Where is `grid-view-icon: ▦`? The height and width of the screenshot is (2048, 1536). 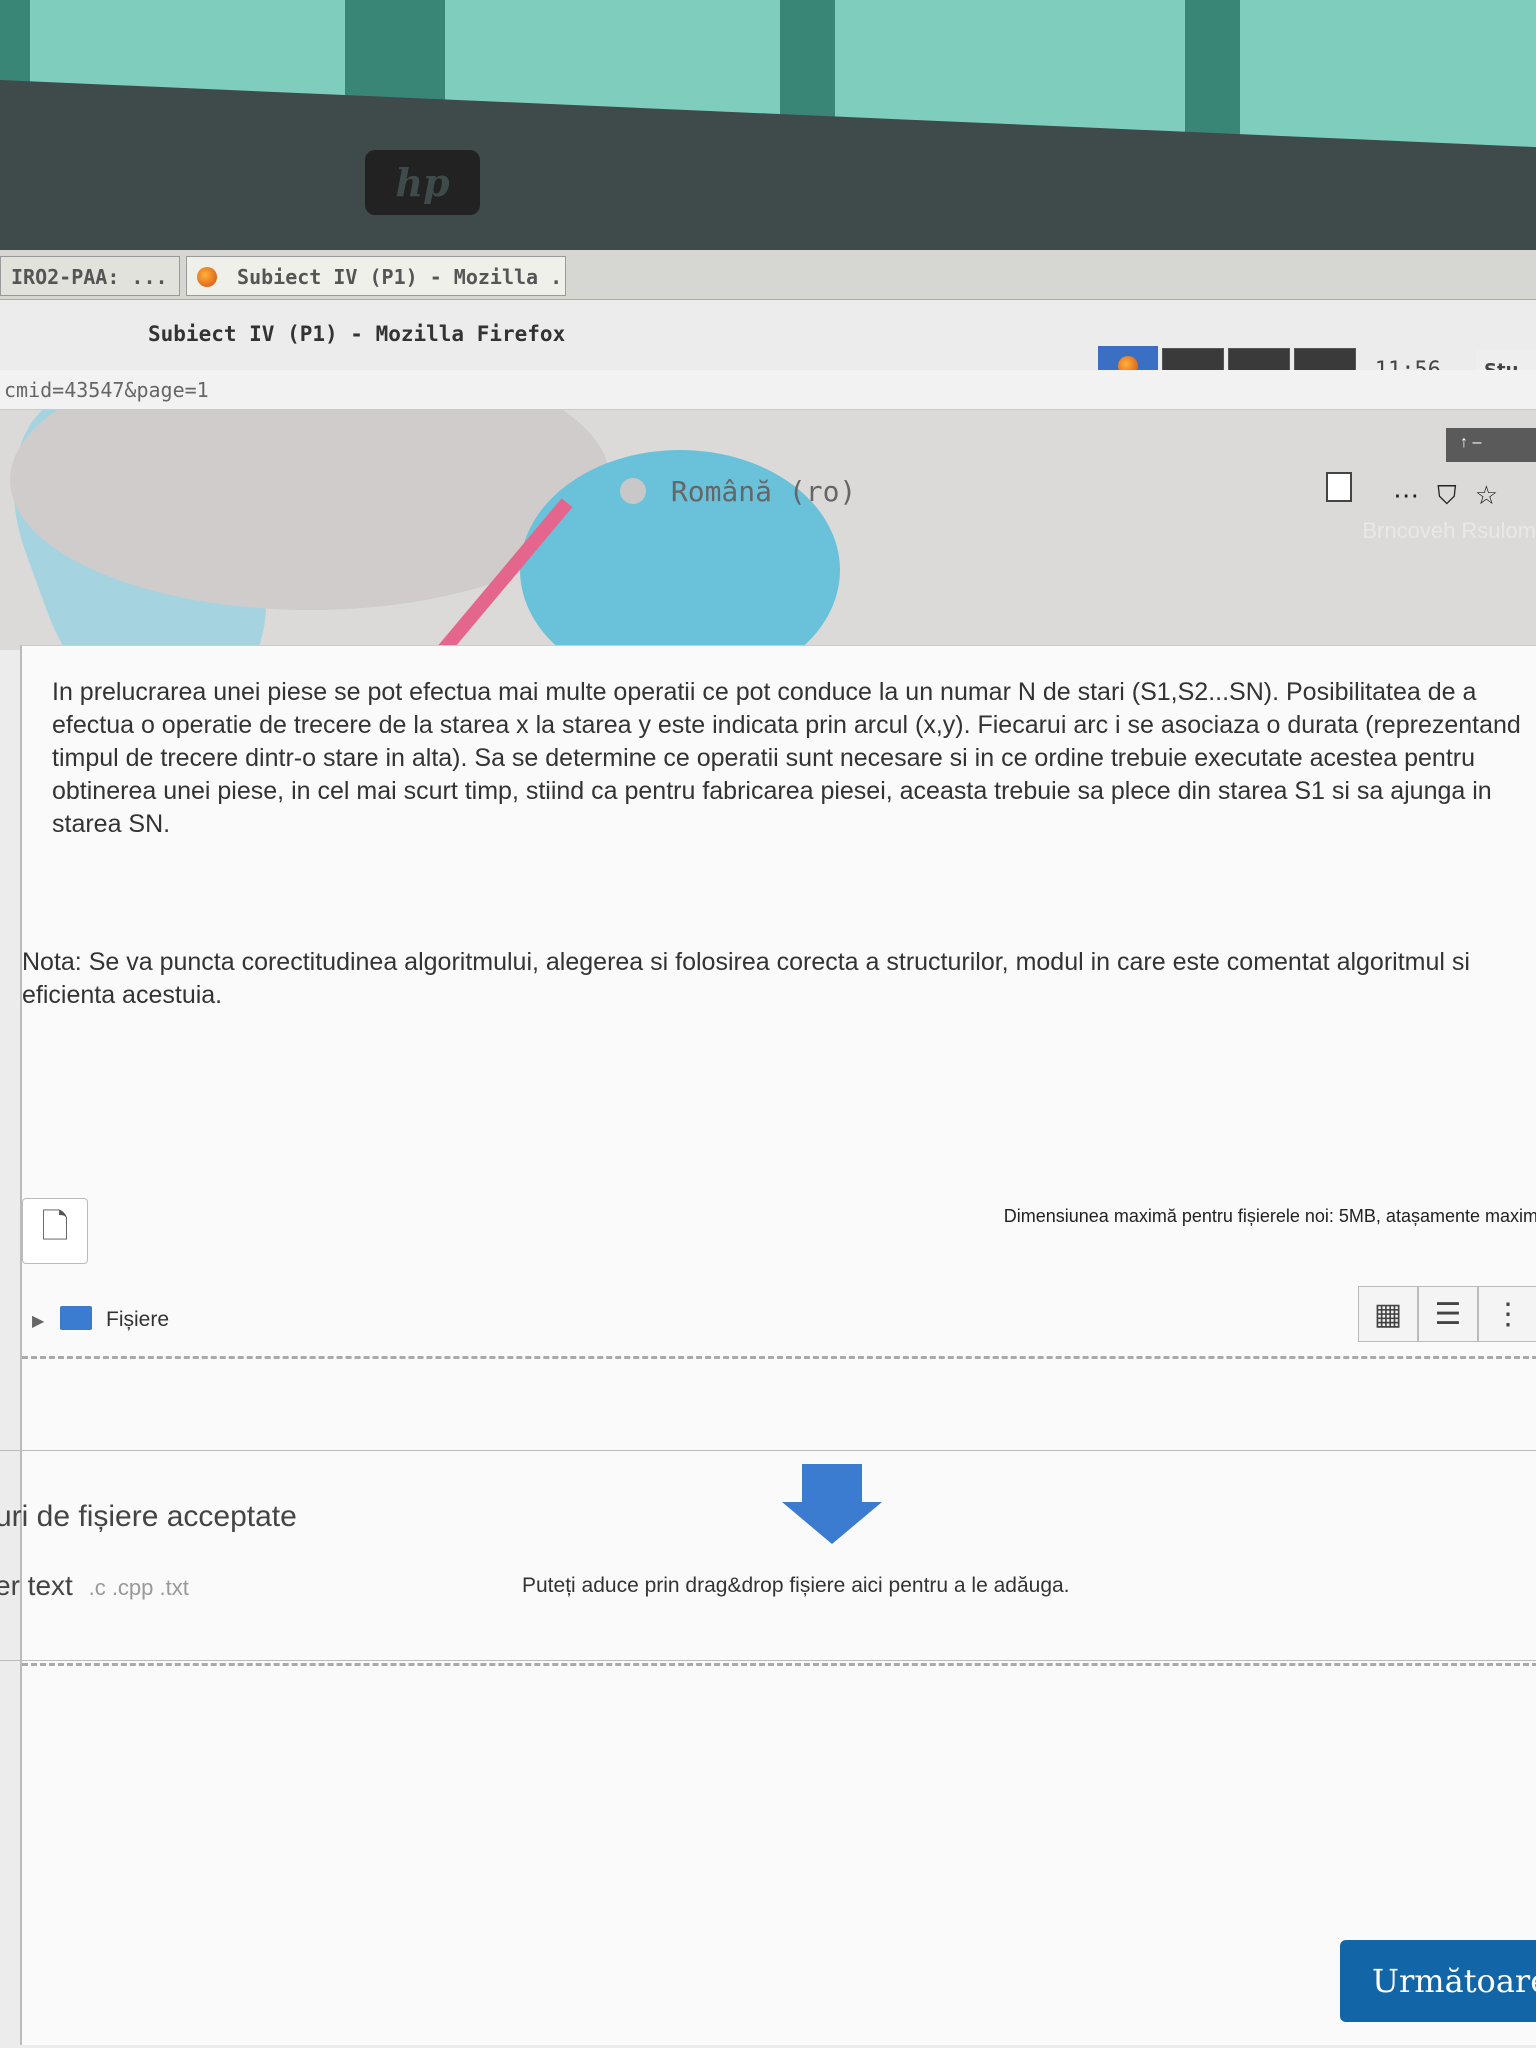 grid-view-icon: ▦ is located at coordinates (1388, 1314).